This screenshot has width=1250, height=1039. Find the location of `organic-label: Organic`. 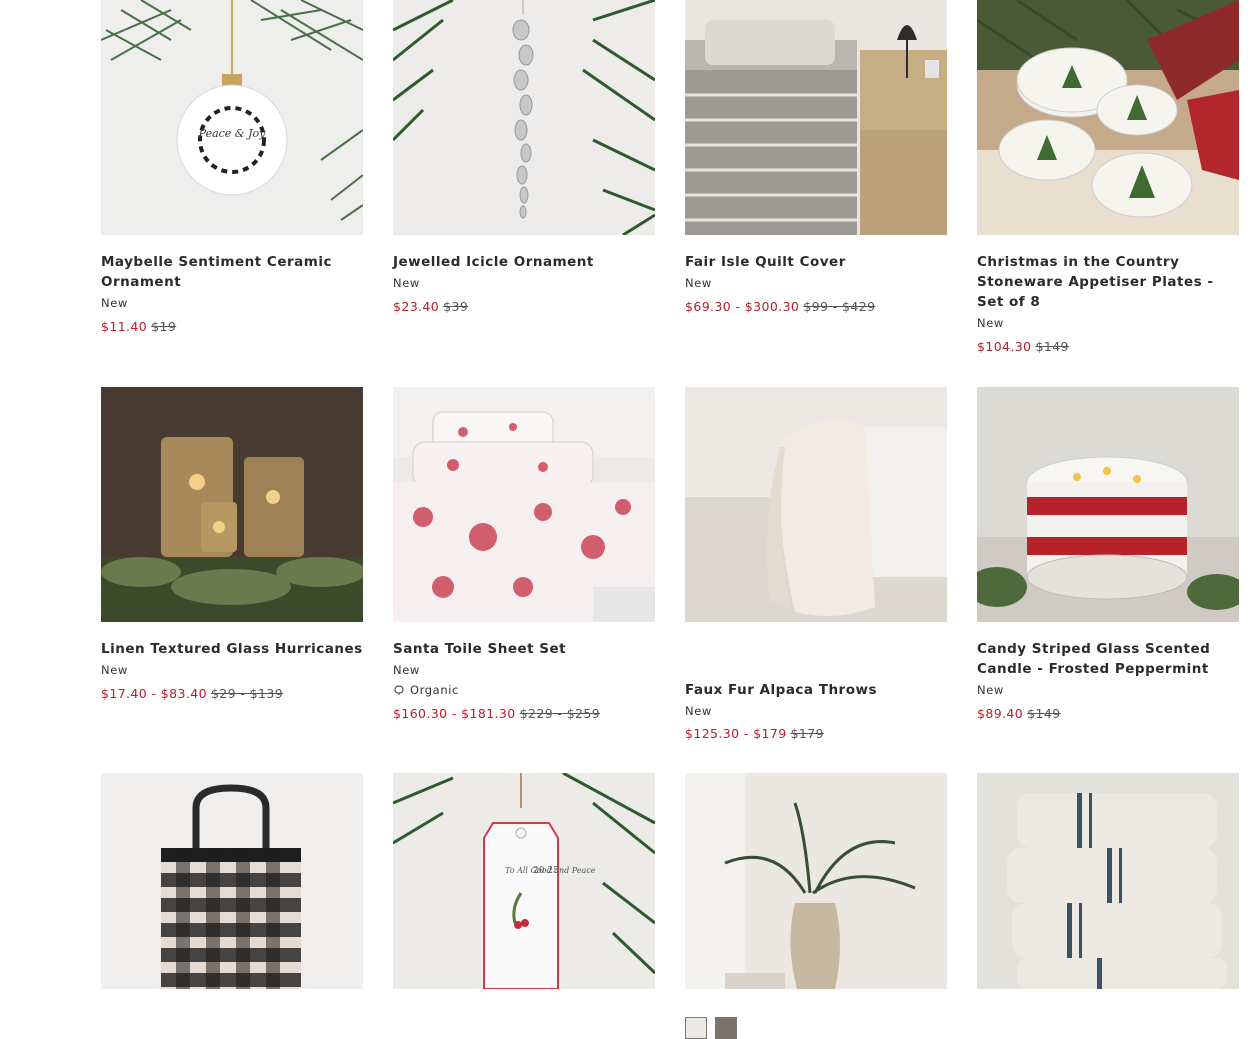

organic-label: Organic is located at coordinates (434, 690).